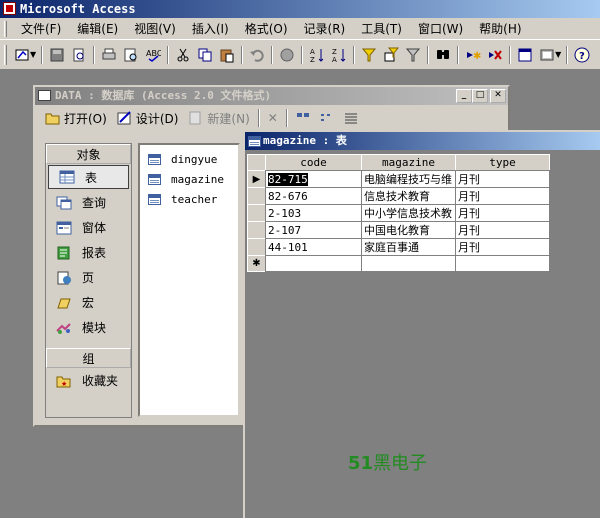 This screenshot has width=600, height=518. Describe the element at coordinates (88, 227) in the screenshot. I see `object-forms: 窗体` at that location.